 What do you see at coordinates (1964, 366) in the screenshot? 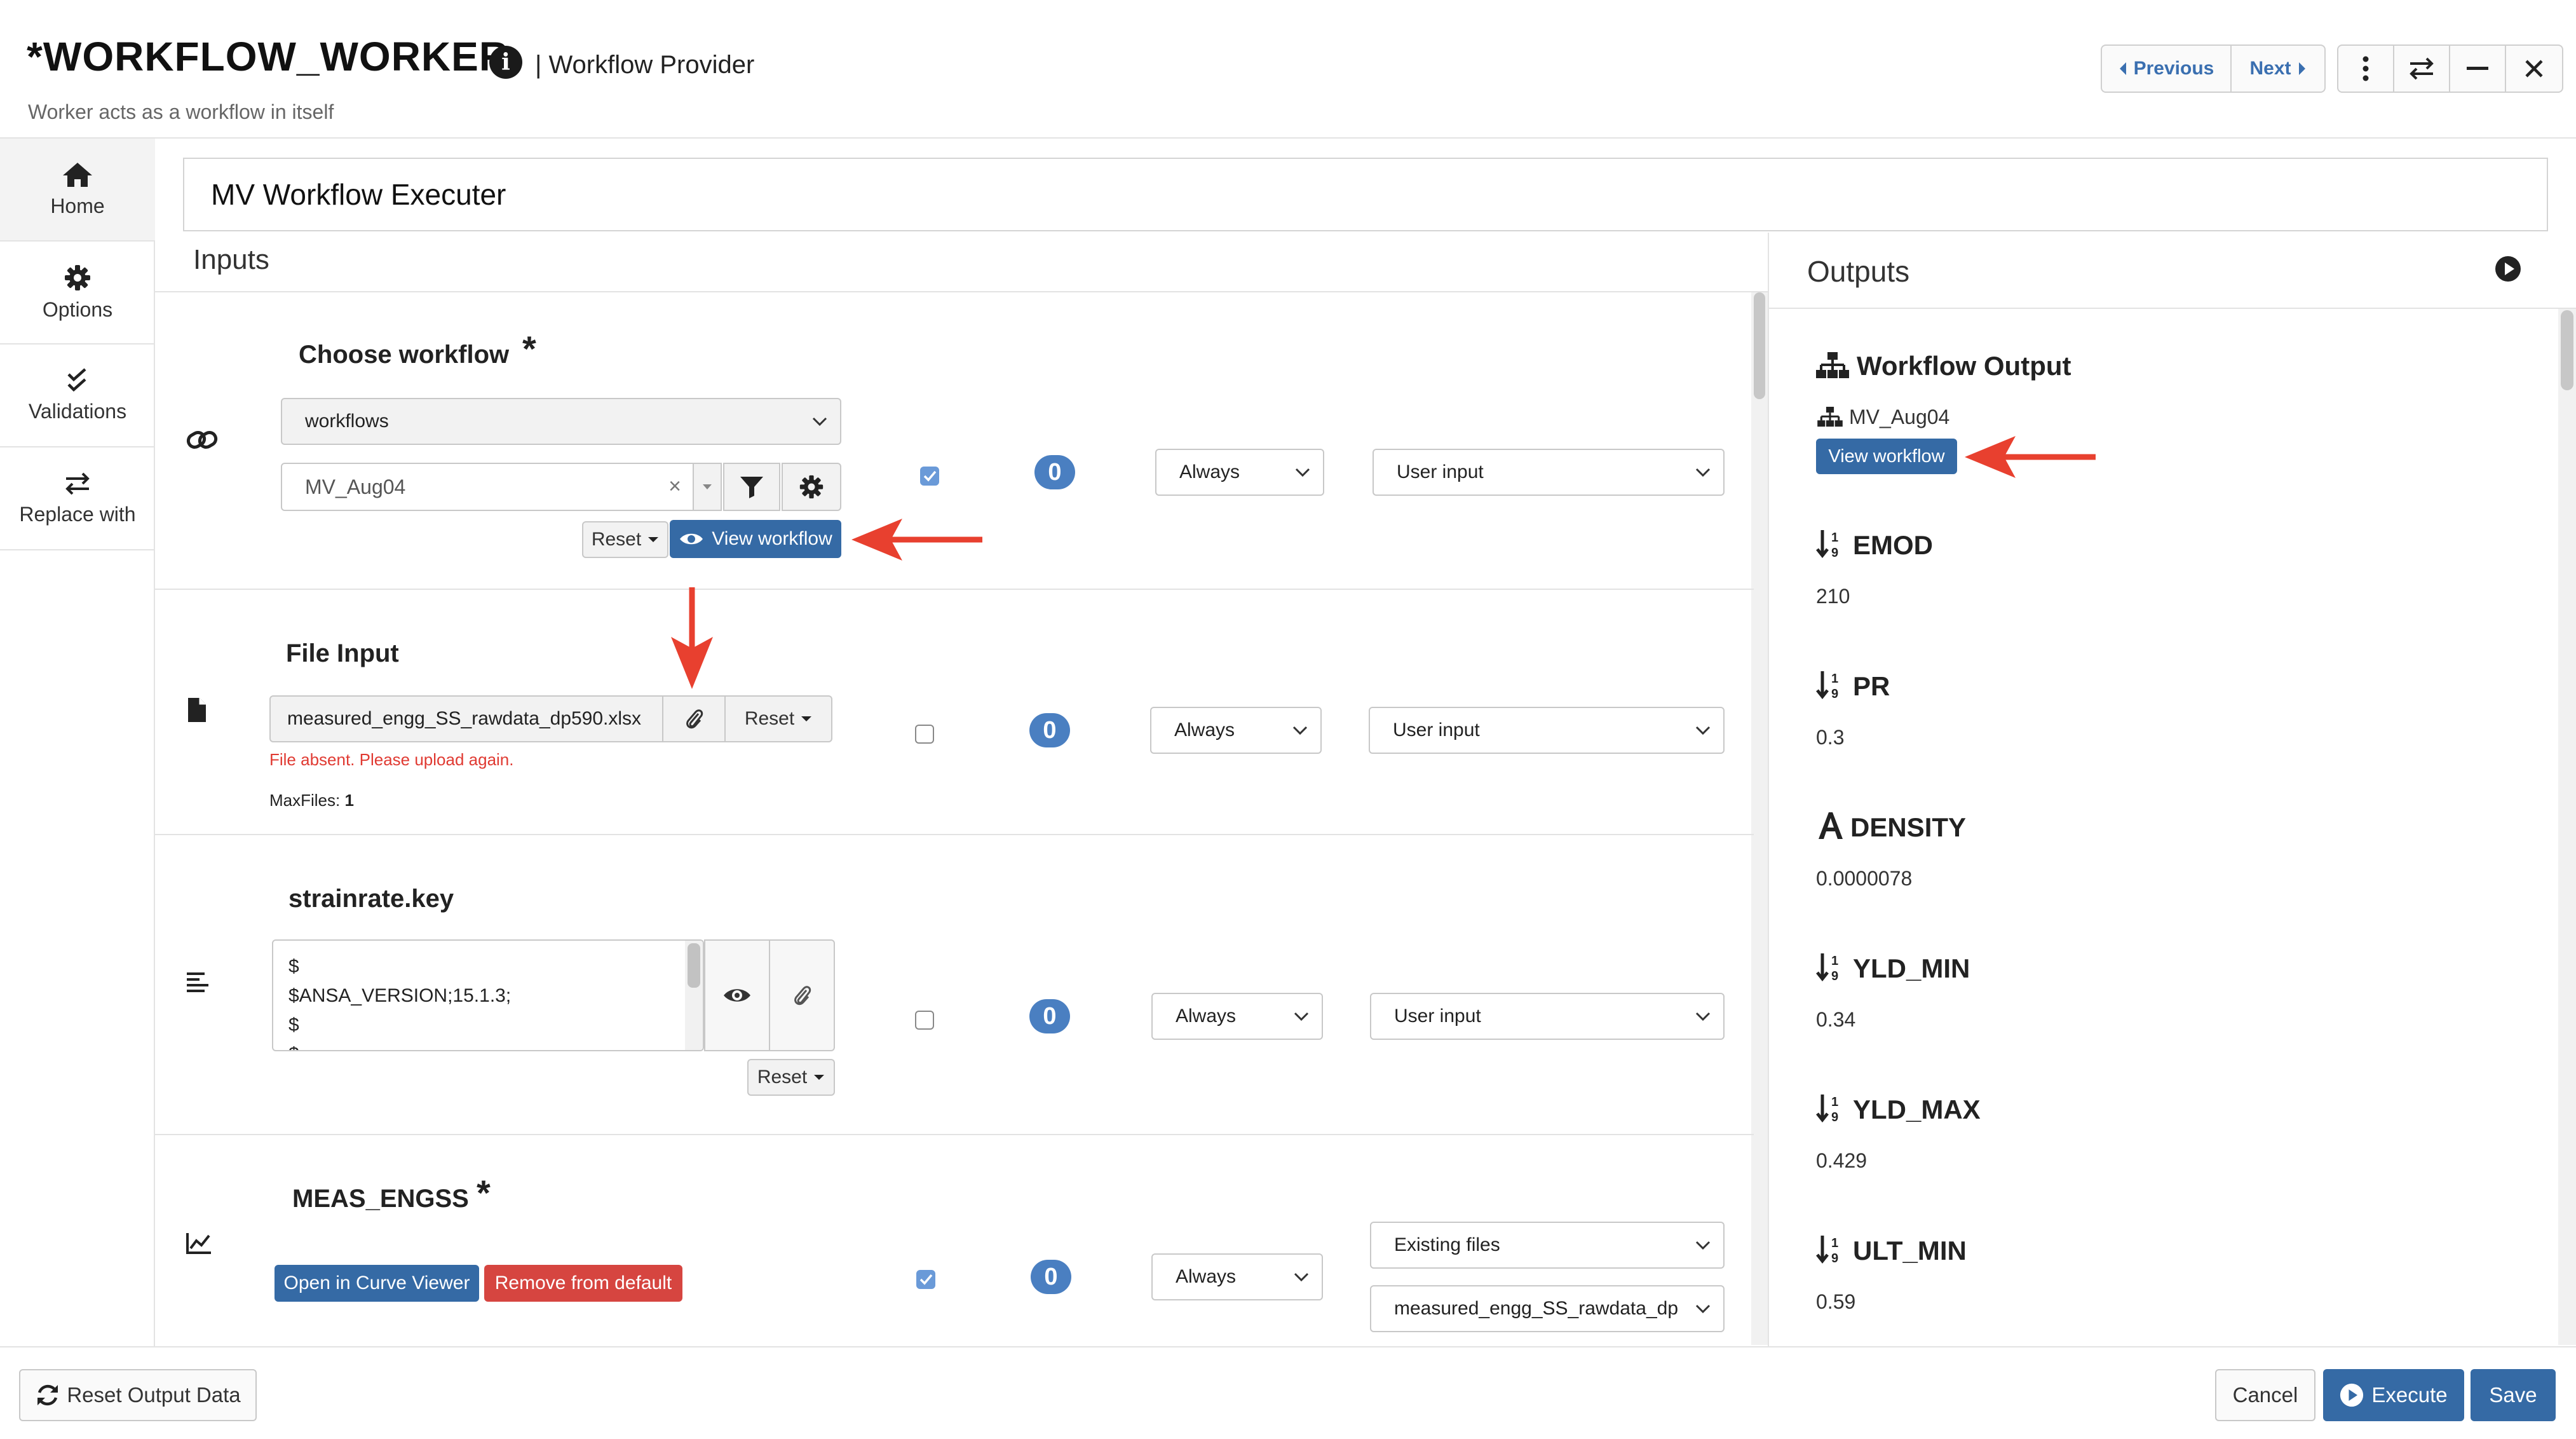
I see `workflow-output-label: Workflow Output` at bounding box center [1964, 366].